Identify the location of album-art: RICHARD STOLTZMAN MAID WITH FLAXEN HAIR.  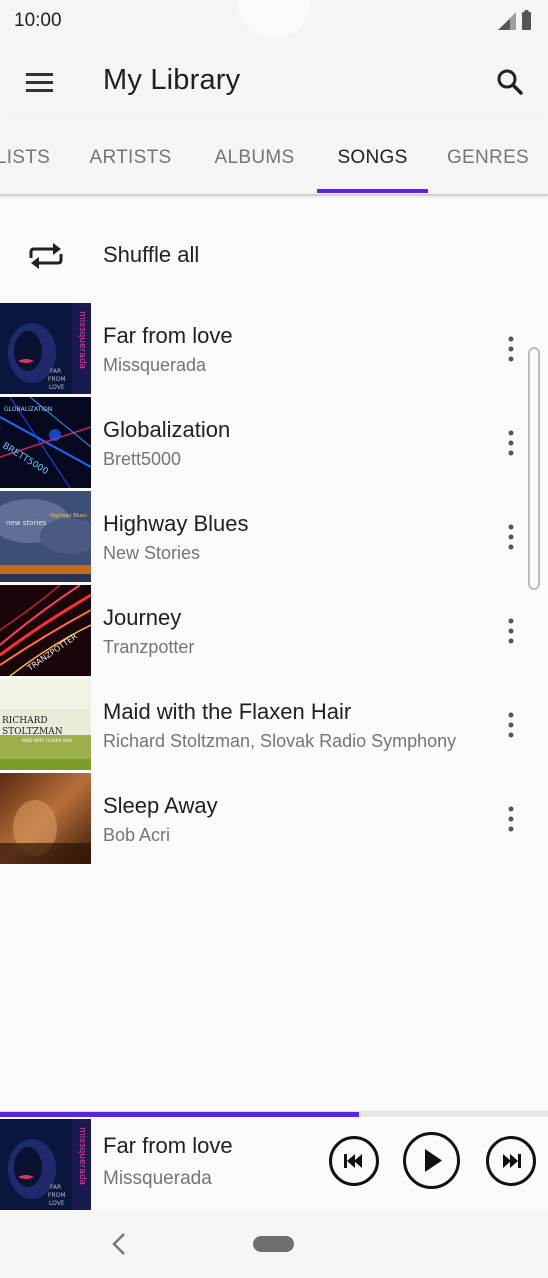
(45, 724).